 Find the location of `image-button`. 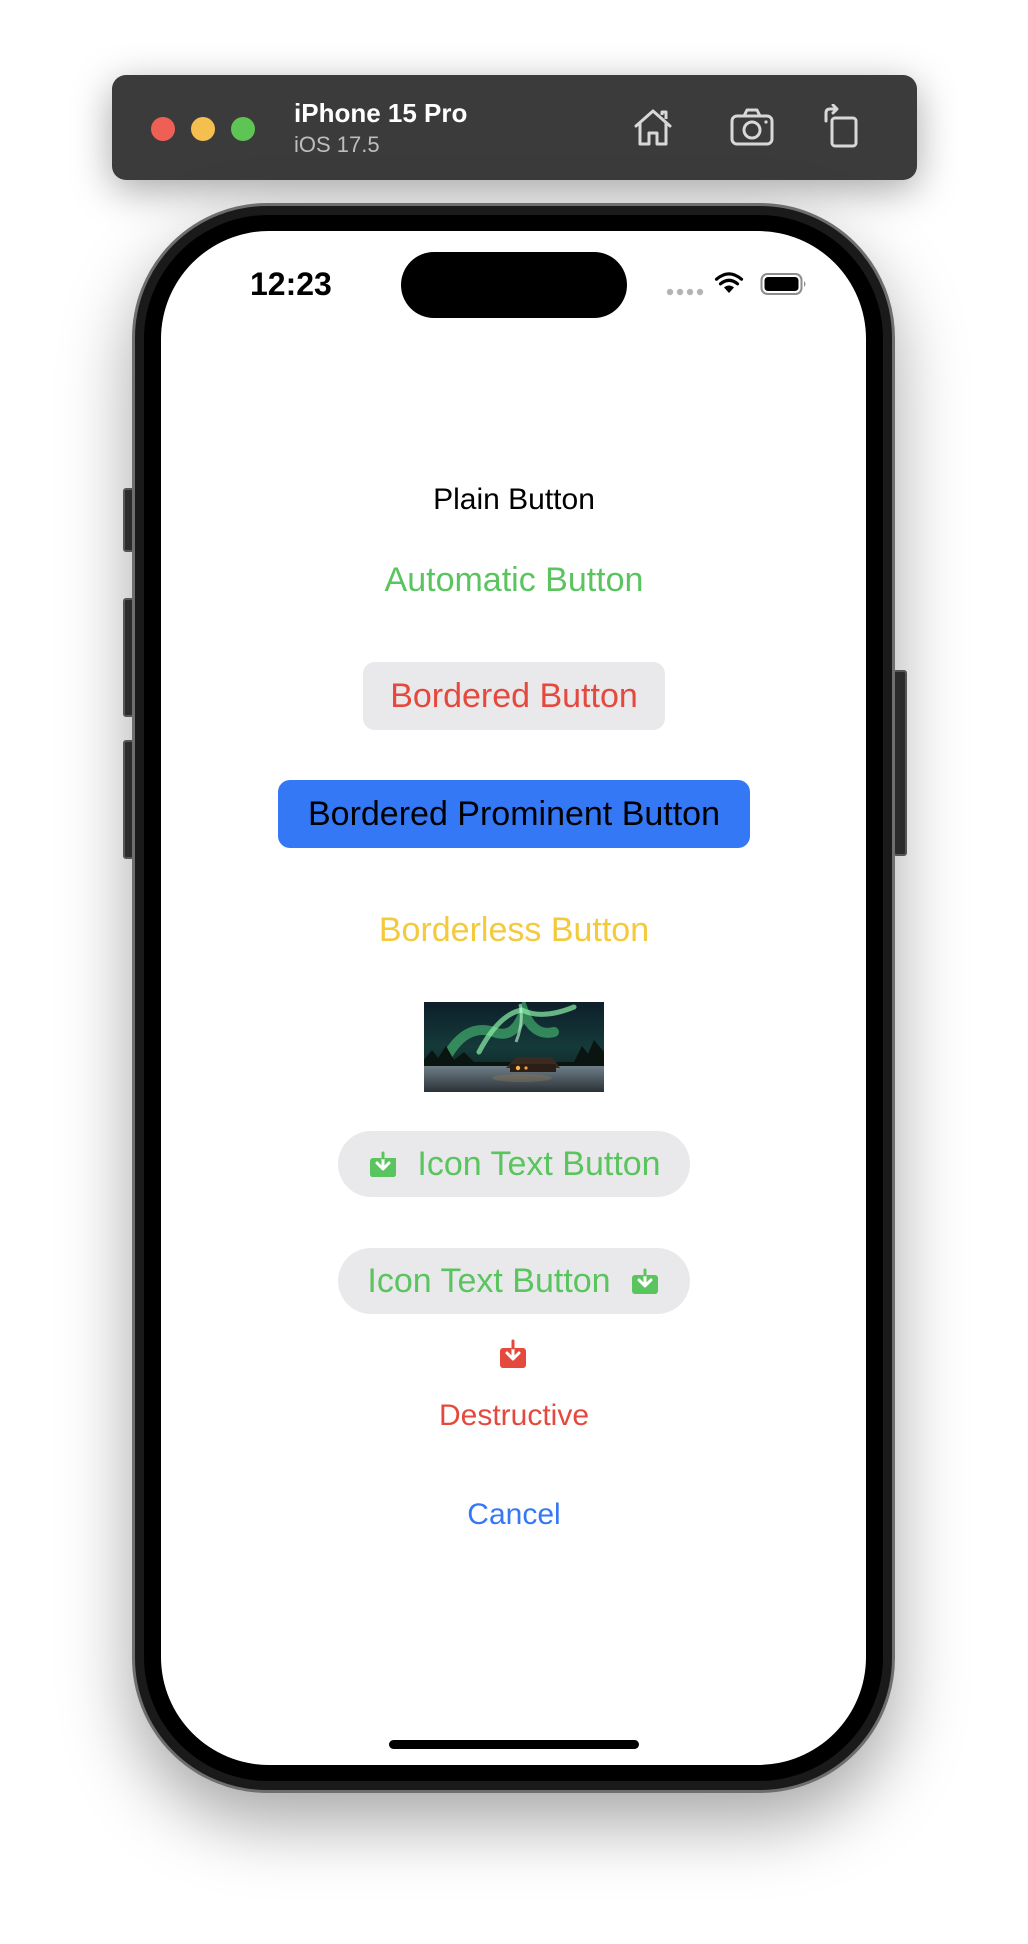

image-button is located at coordinates (514, 1047).